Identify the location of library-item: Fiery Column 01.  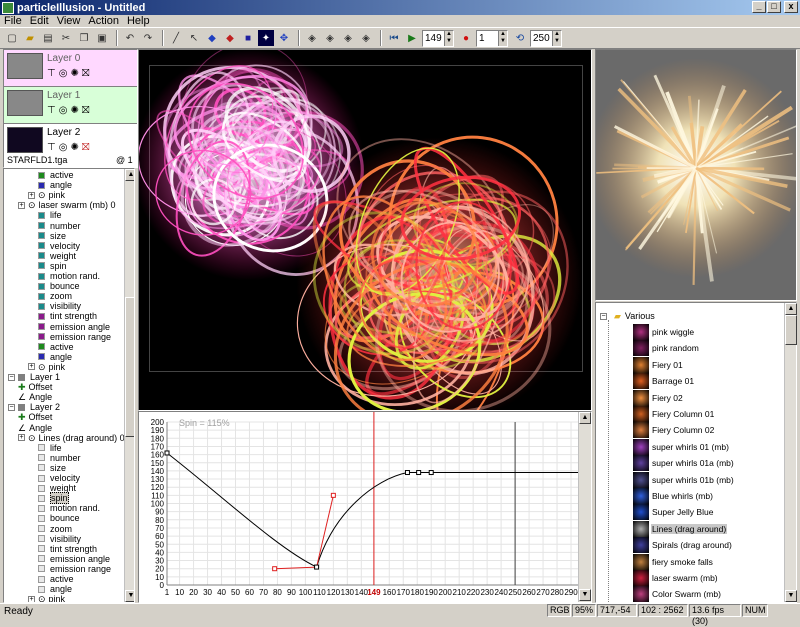
(683, 414).